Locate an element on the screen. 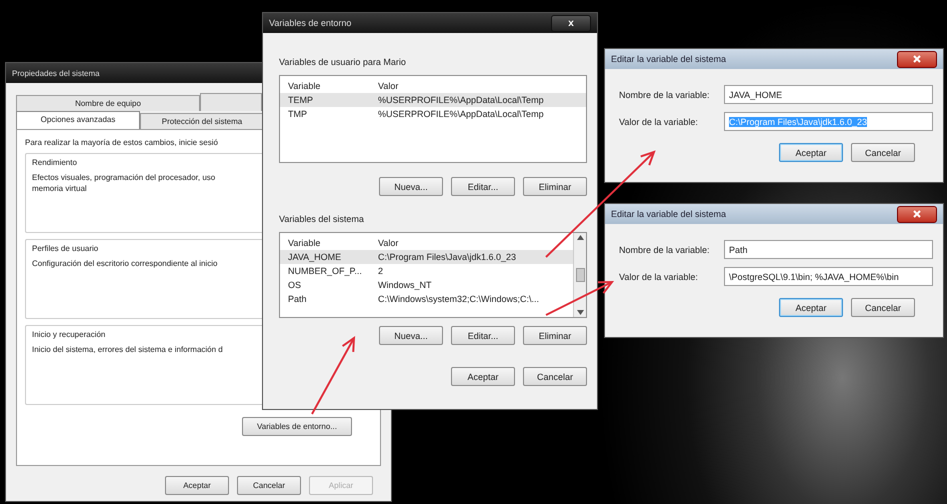 The width and height of the screenshot is (947, 504). variable-row: JAVA_HOME C:\Program Files\Java\jdk1.6.0_23 is located at coordinates (426, 257).